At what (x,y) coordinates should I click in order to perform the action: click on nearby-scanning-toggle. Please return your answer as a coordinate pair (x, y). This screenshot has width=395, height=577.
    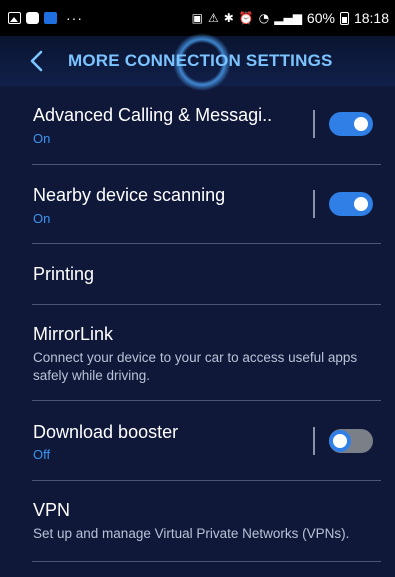
    Looking at the image, I should click on (351, 204).